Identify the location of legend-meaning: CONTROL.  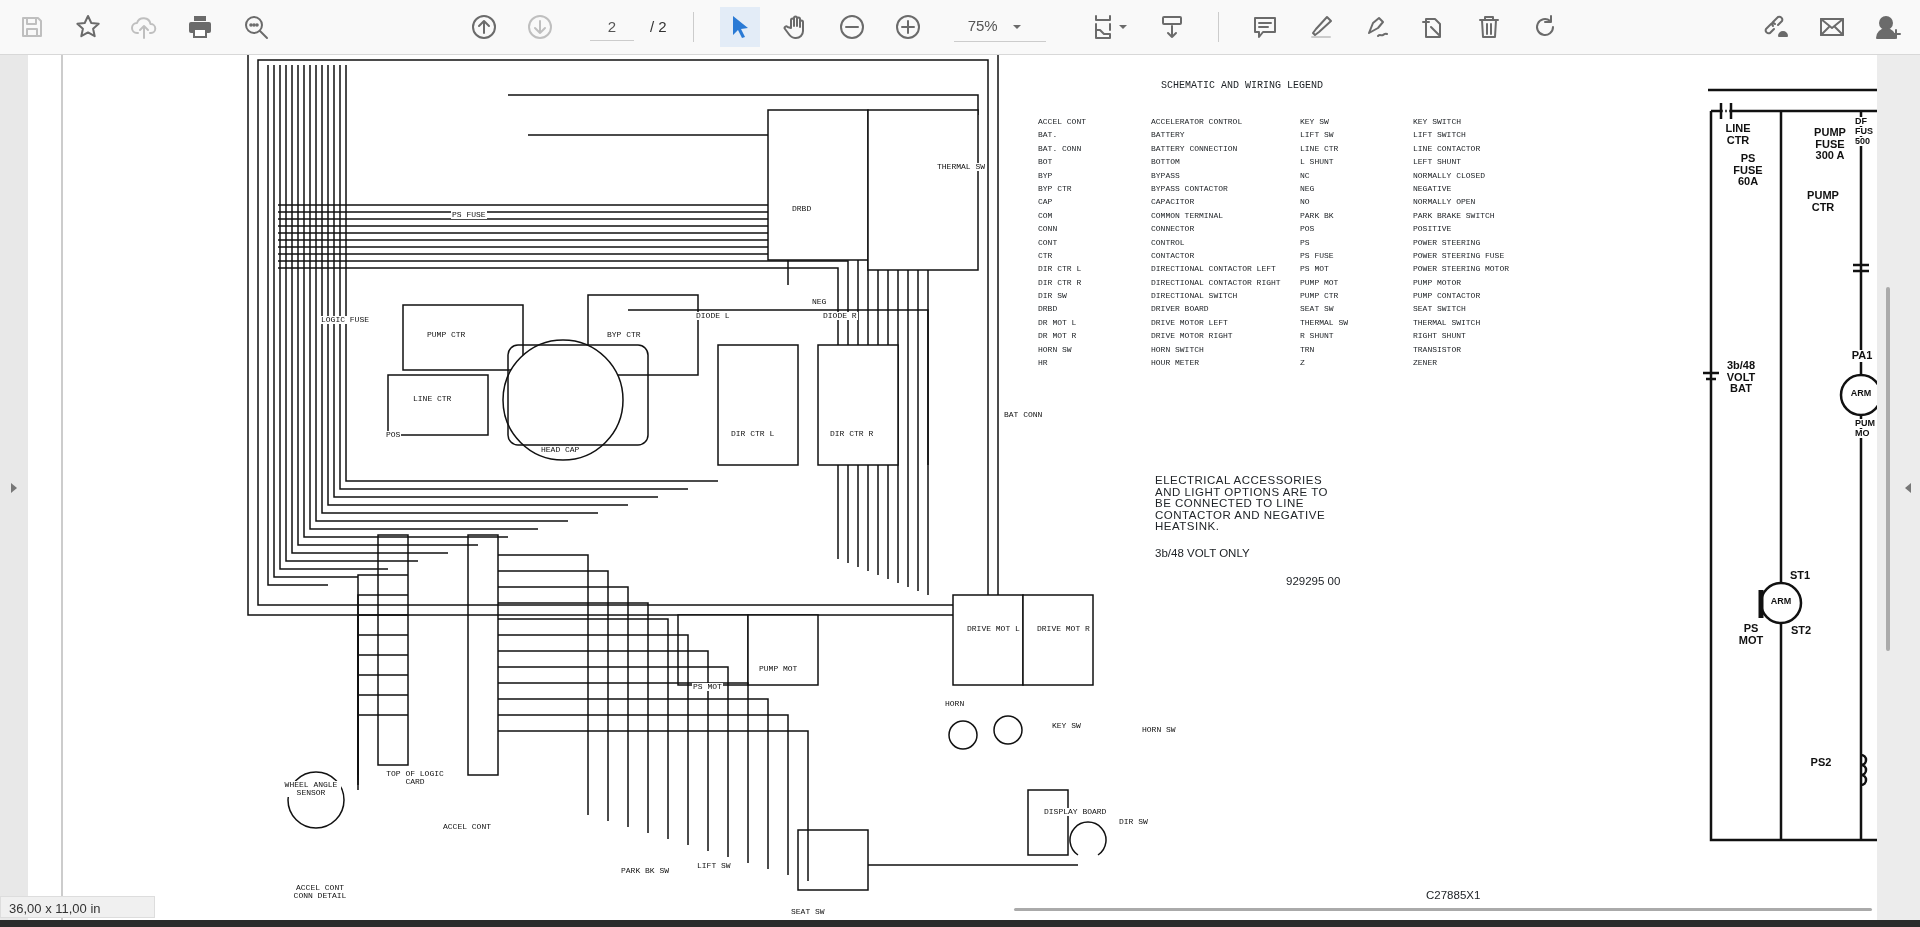
(1168, 242).